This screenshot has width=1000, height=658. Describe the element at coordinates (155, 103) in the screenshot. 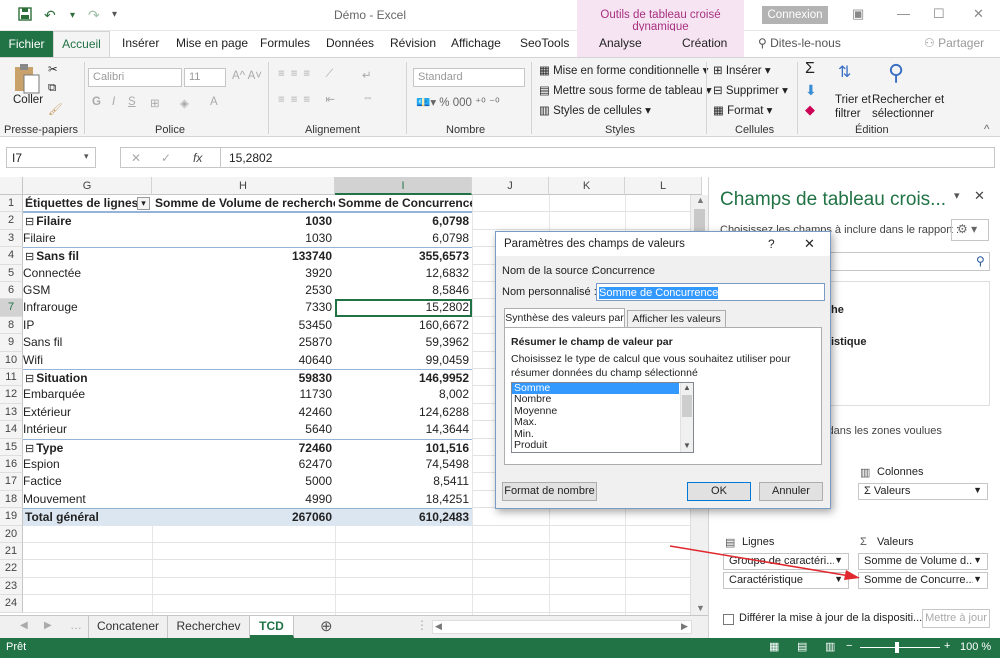

I see `borders-icon: ⊞` at that location.